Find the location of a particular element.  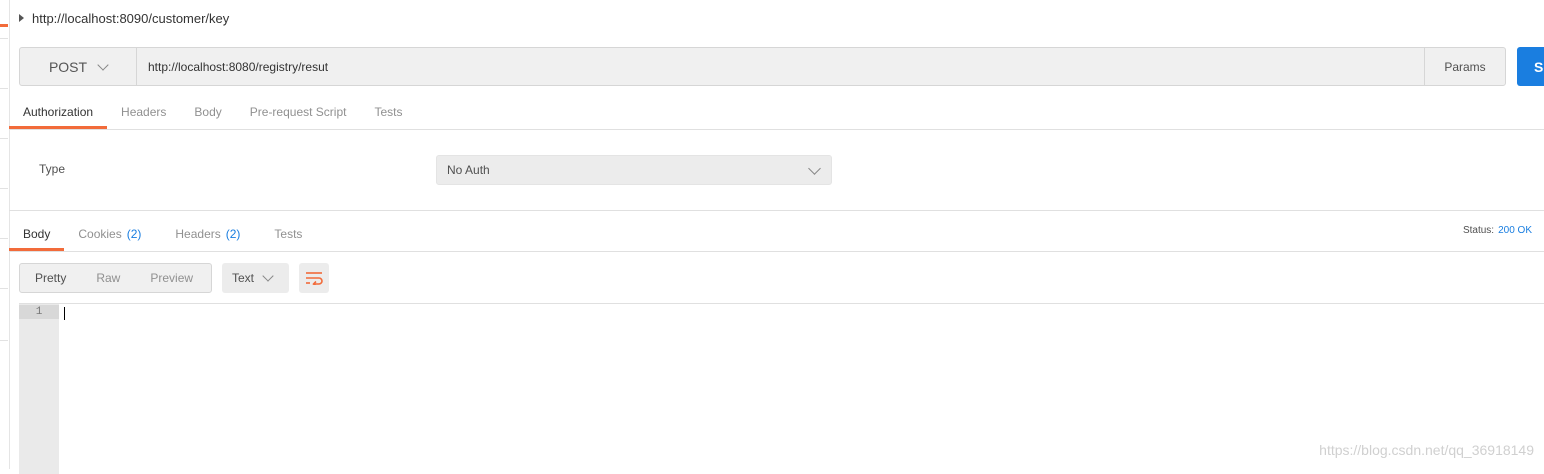

tab-response-body-label: Body is located at coordinates (37, 233).